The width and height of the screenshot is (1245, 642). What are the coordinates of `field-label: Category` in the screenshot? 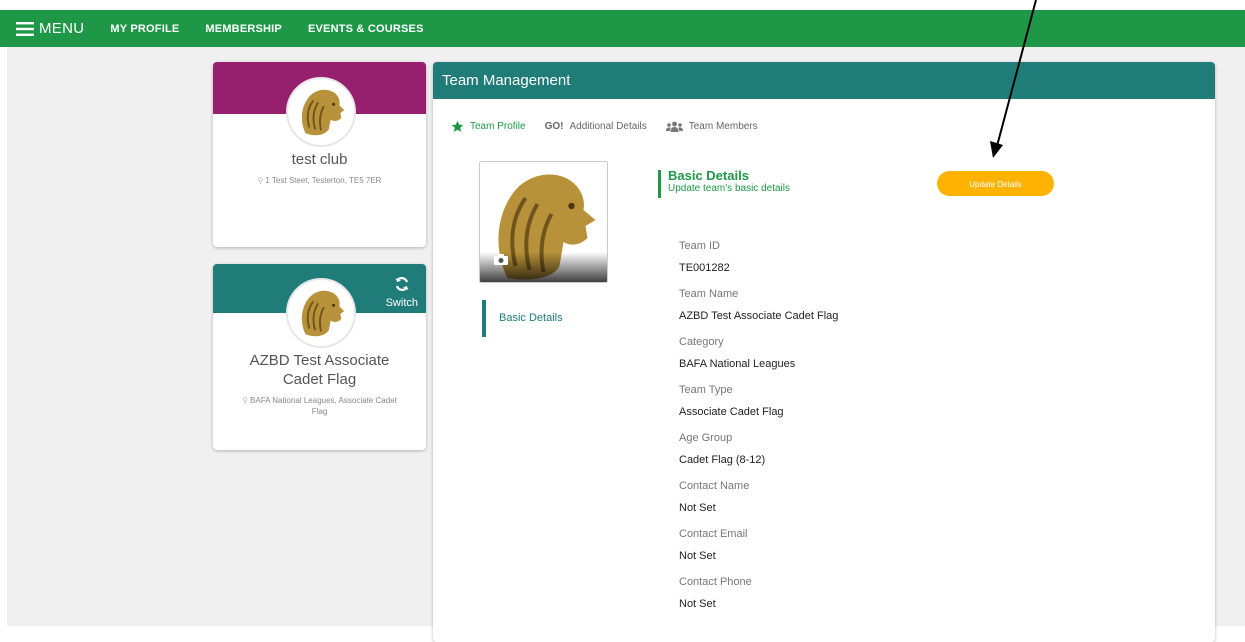 It's located at (701, 342).